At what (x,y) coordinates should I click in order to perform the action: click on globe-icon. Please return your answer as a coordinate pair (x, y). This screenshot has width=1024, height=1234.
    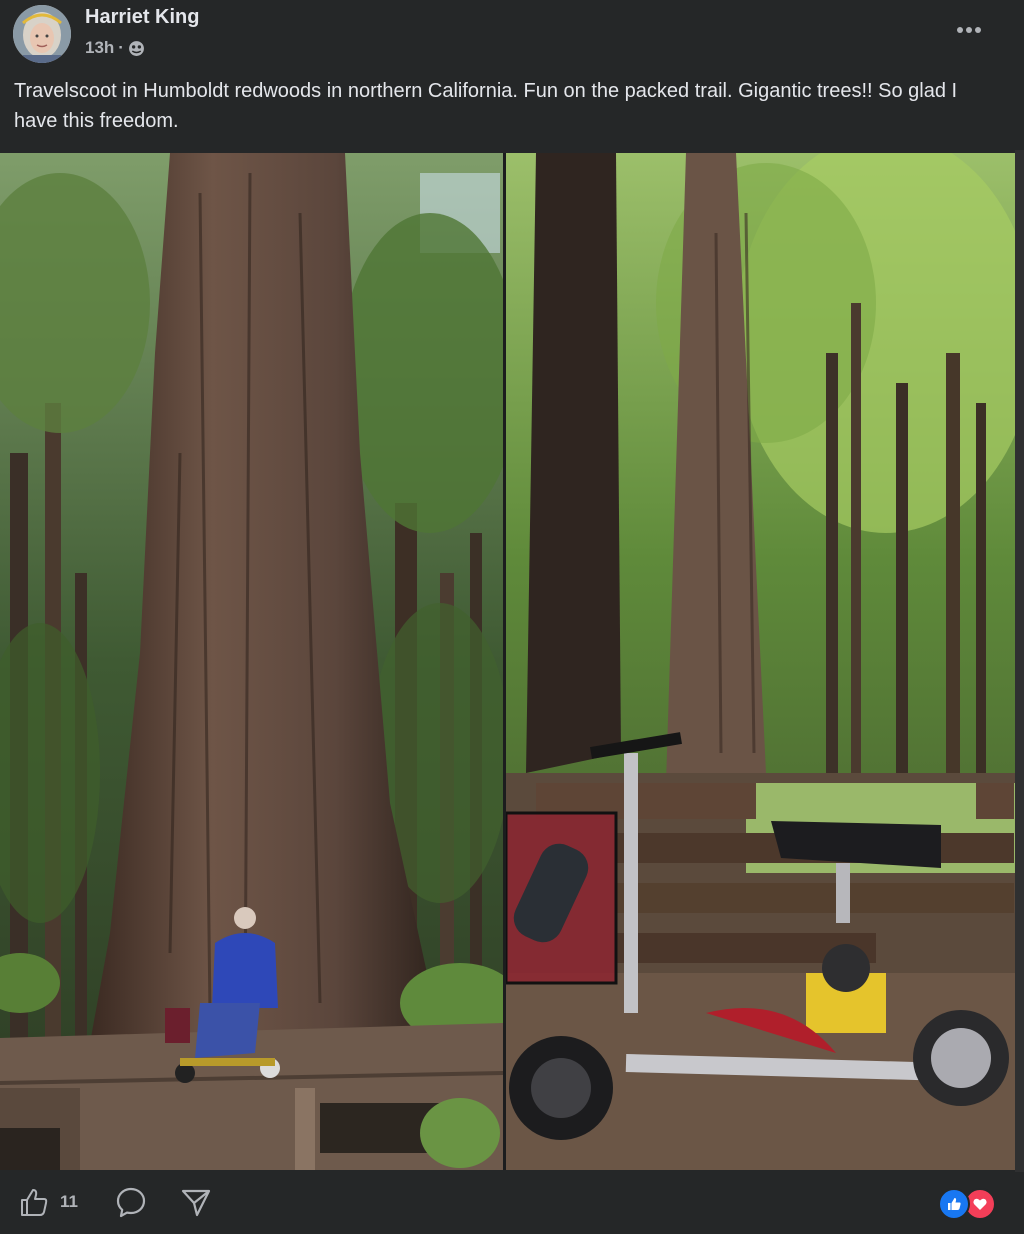
    Looking at the image, I should click on (136, 48).